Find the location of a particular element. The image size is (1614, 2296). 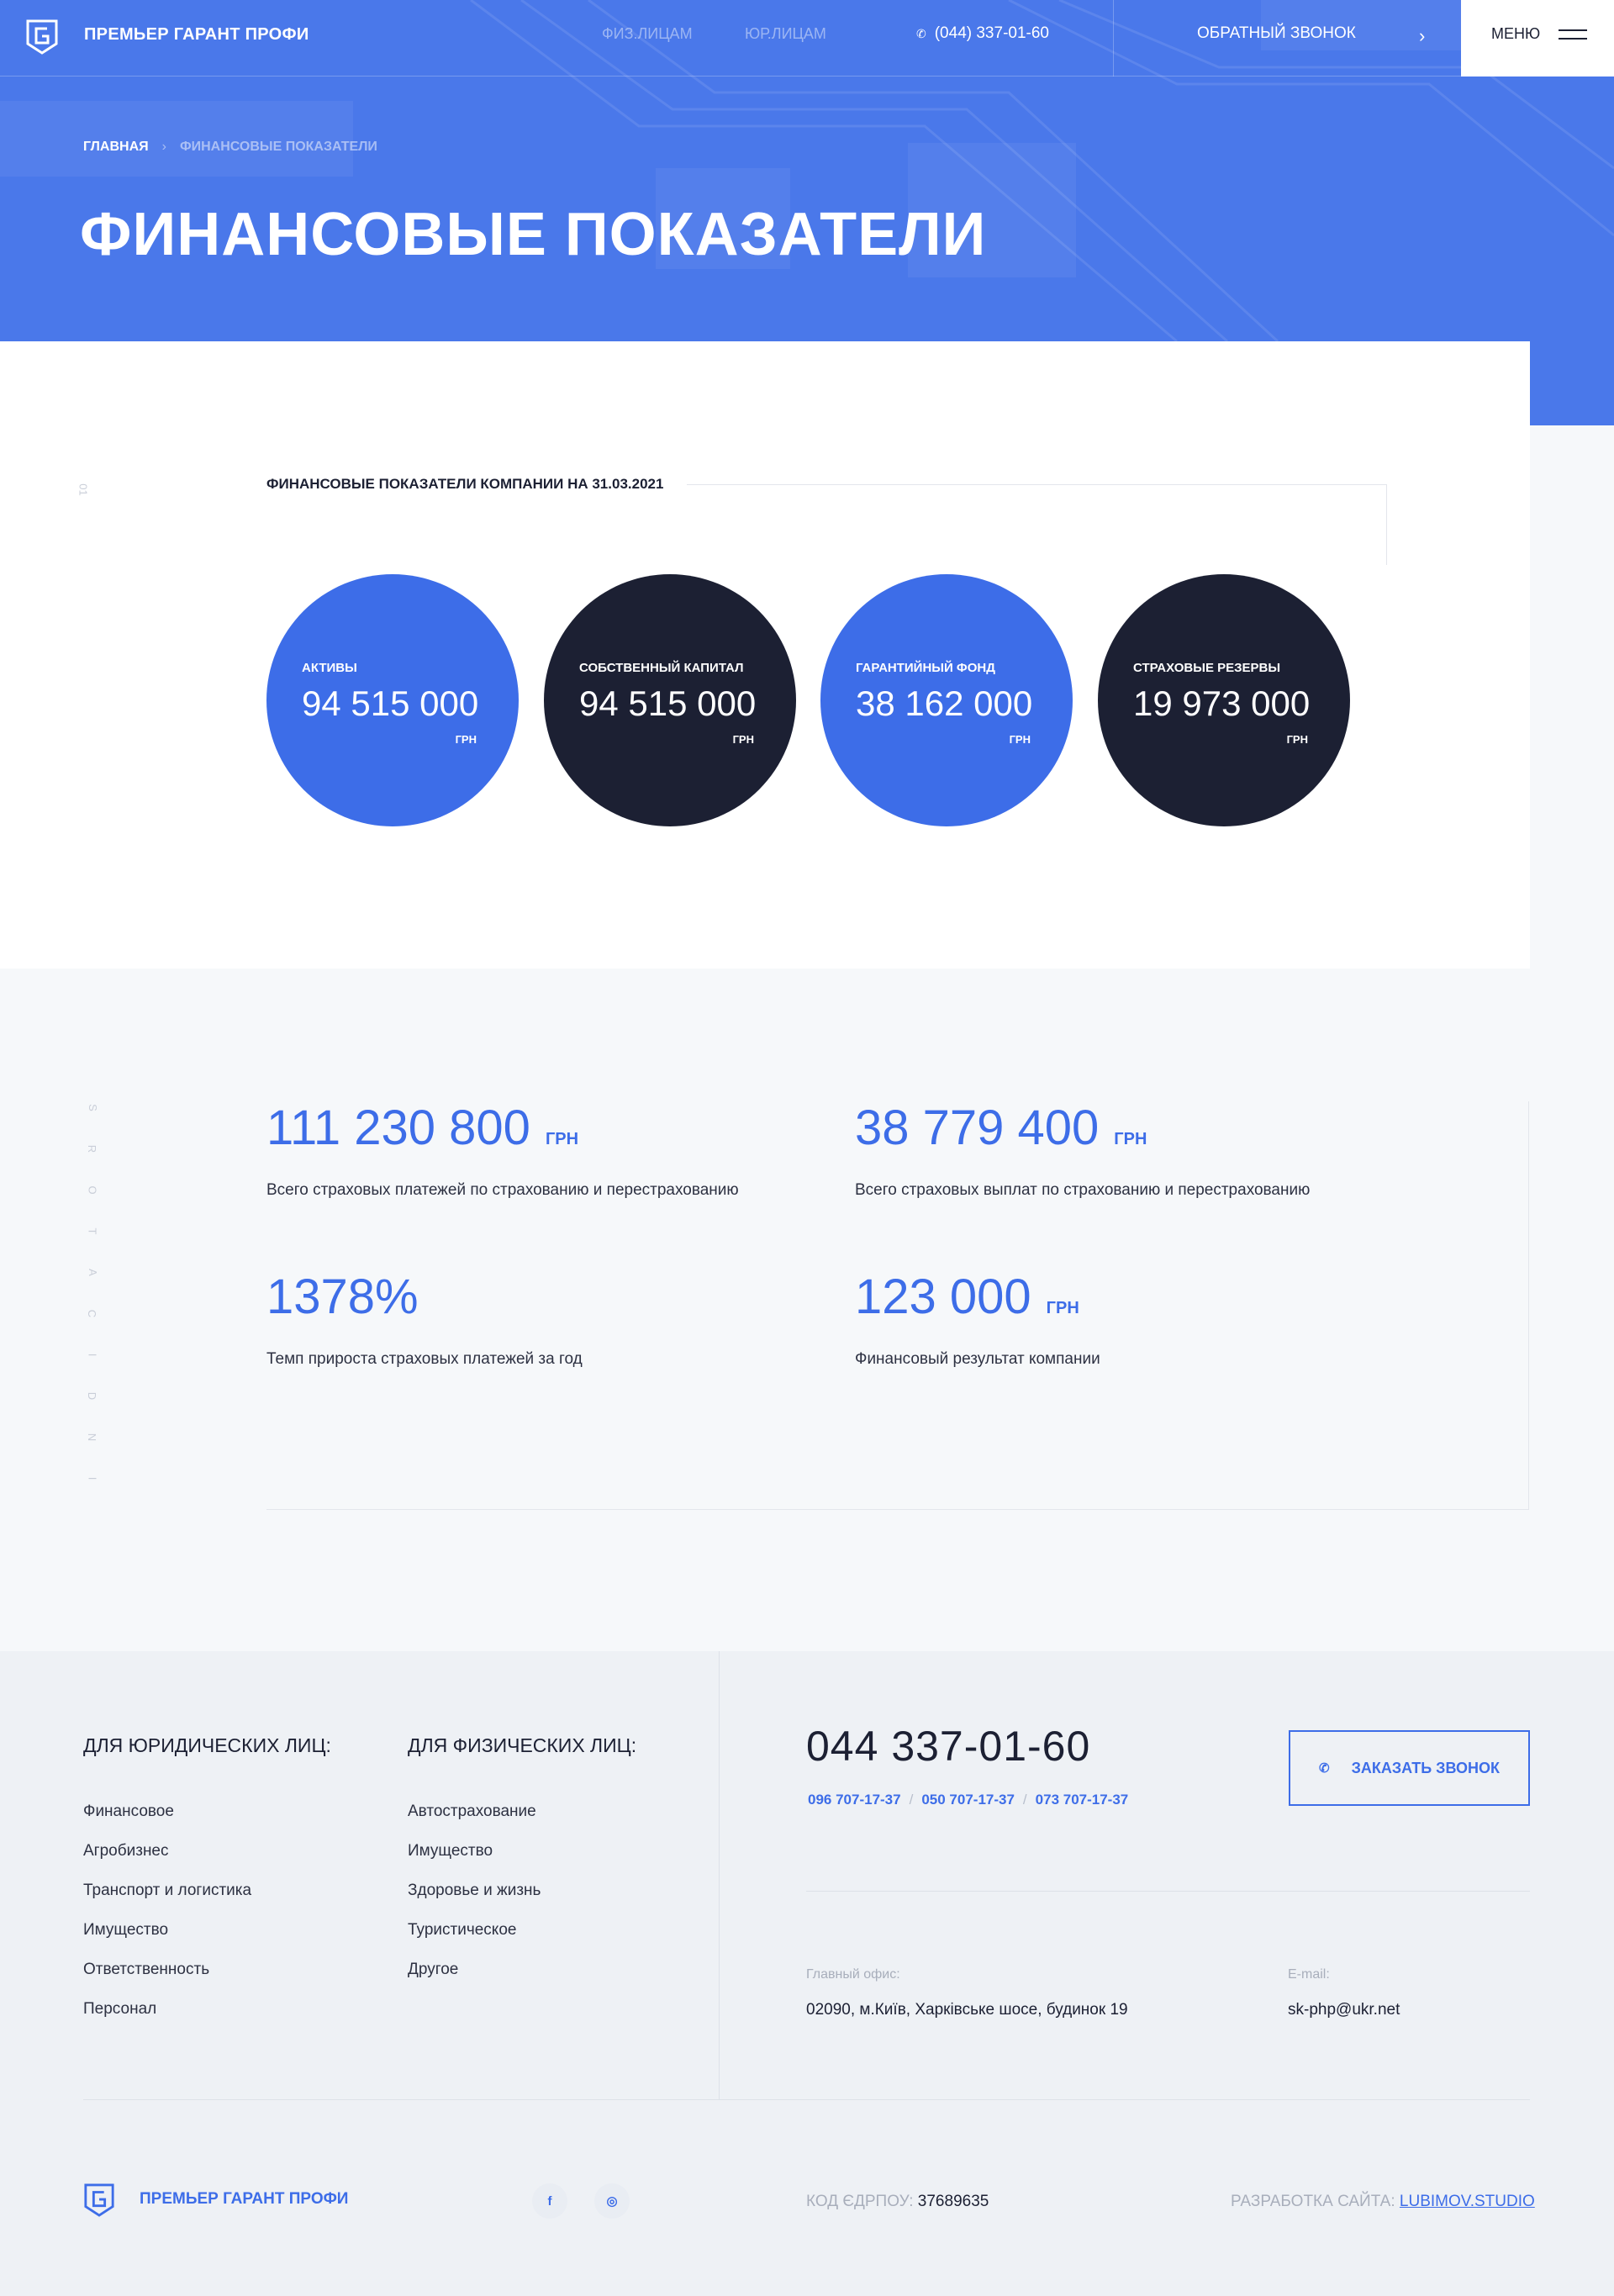

indicators-frame-bottom is located at coordinates (897, 1510).